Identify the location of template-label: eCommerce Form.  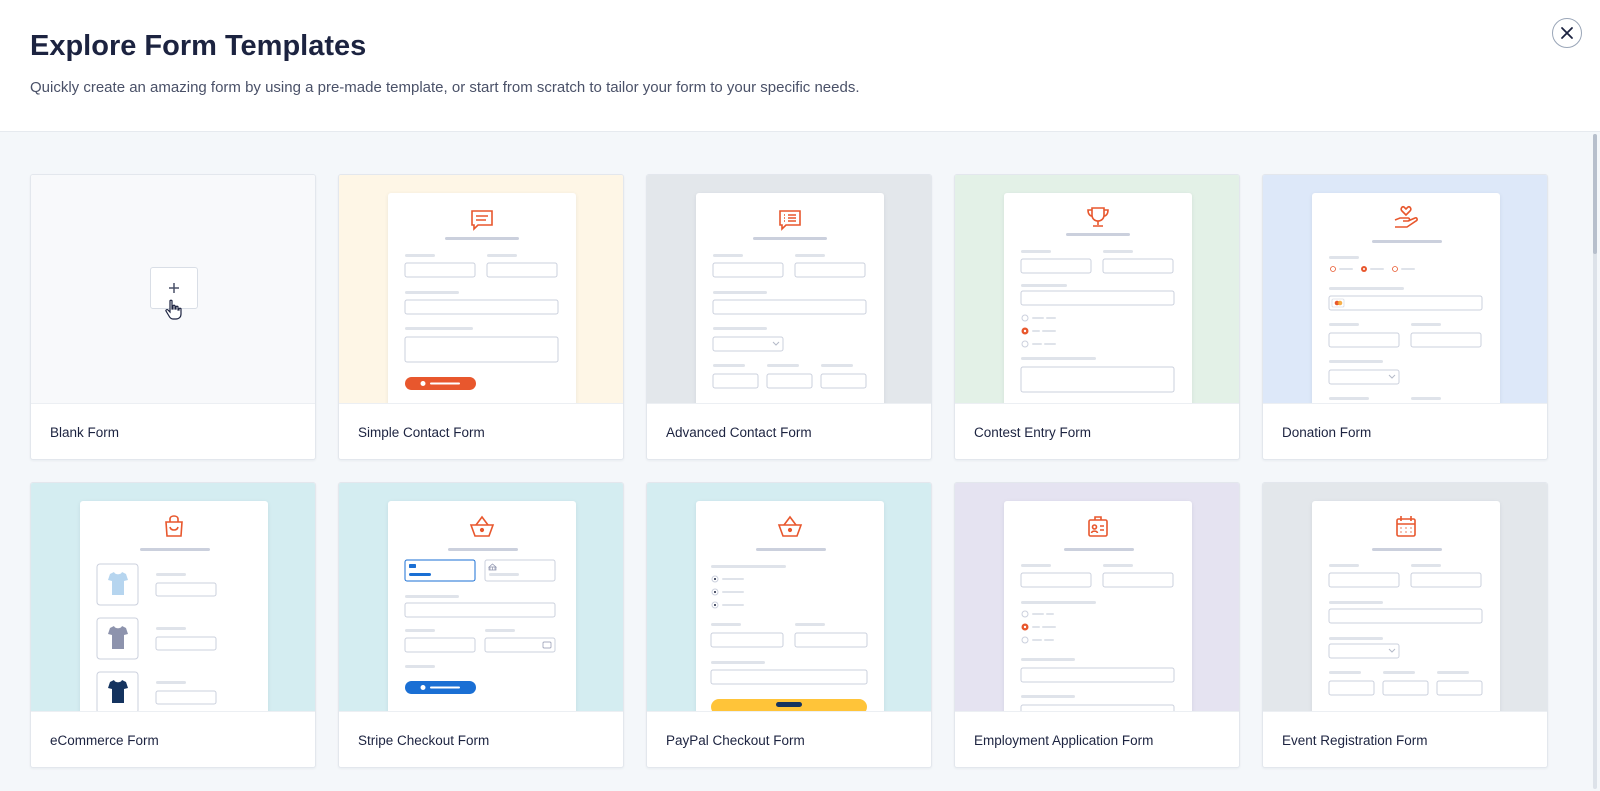
(173, 739).